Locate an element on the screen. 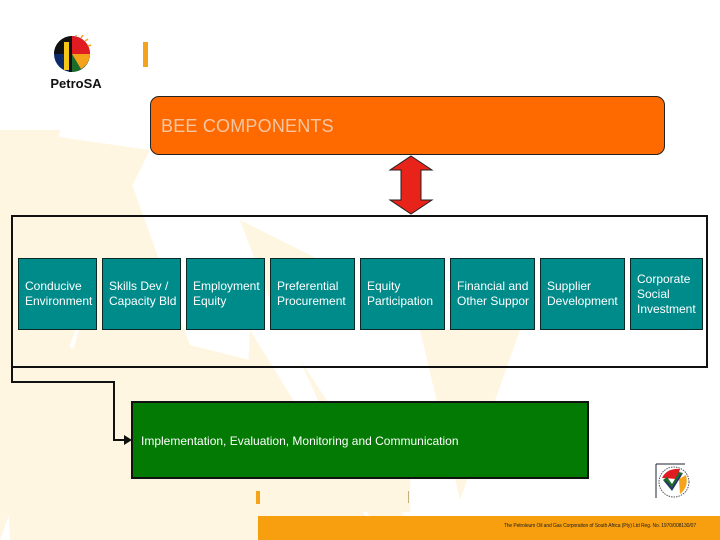 This screenshot has width=720, height=540. component-label: Financial and is located at coordinates (493, 286).